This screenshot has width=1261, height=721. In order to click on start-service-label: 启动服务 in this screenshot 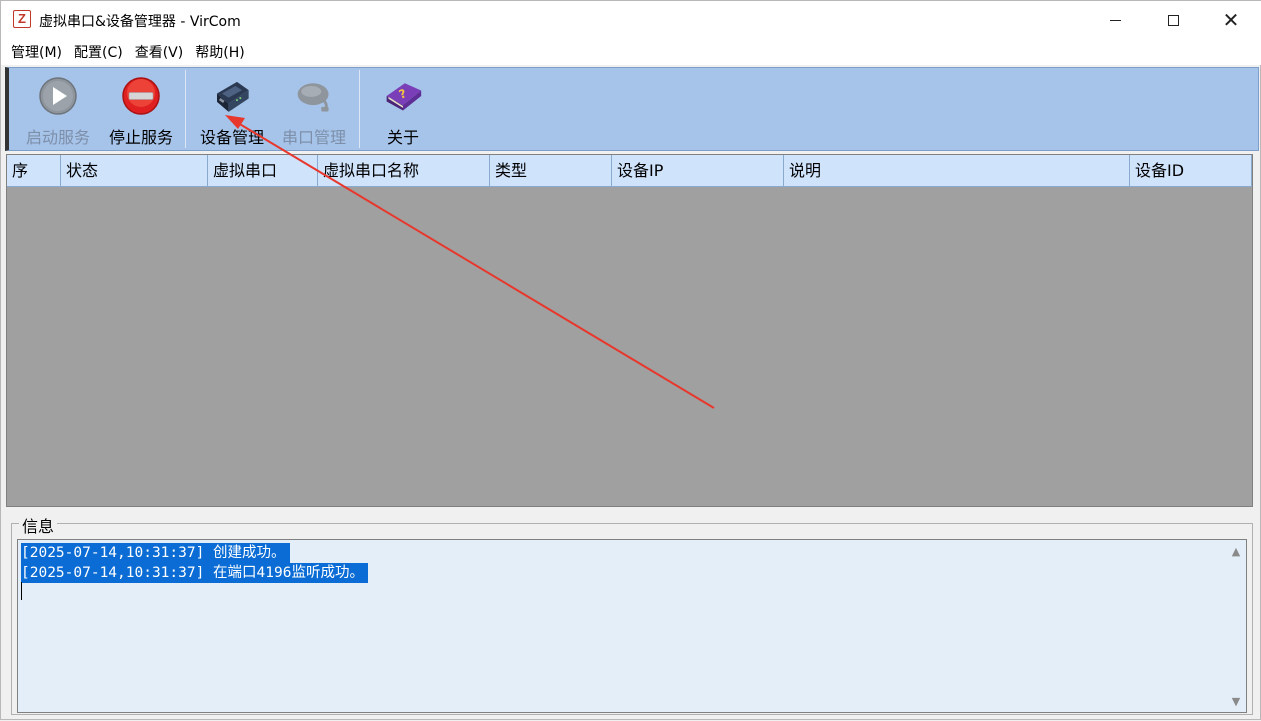, I will do `click(57, 137)`.